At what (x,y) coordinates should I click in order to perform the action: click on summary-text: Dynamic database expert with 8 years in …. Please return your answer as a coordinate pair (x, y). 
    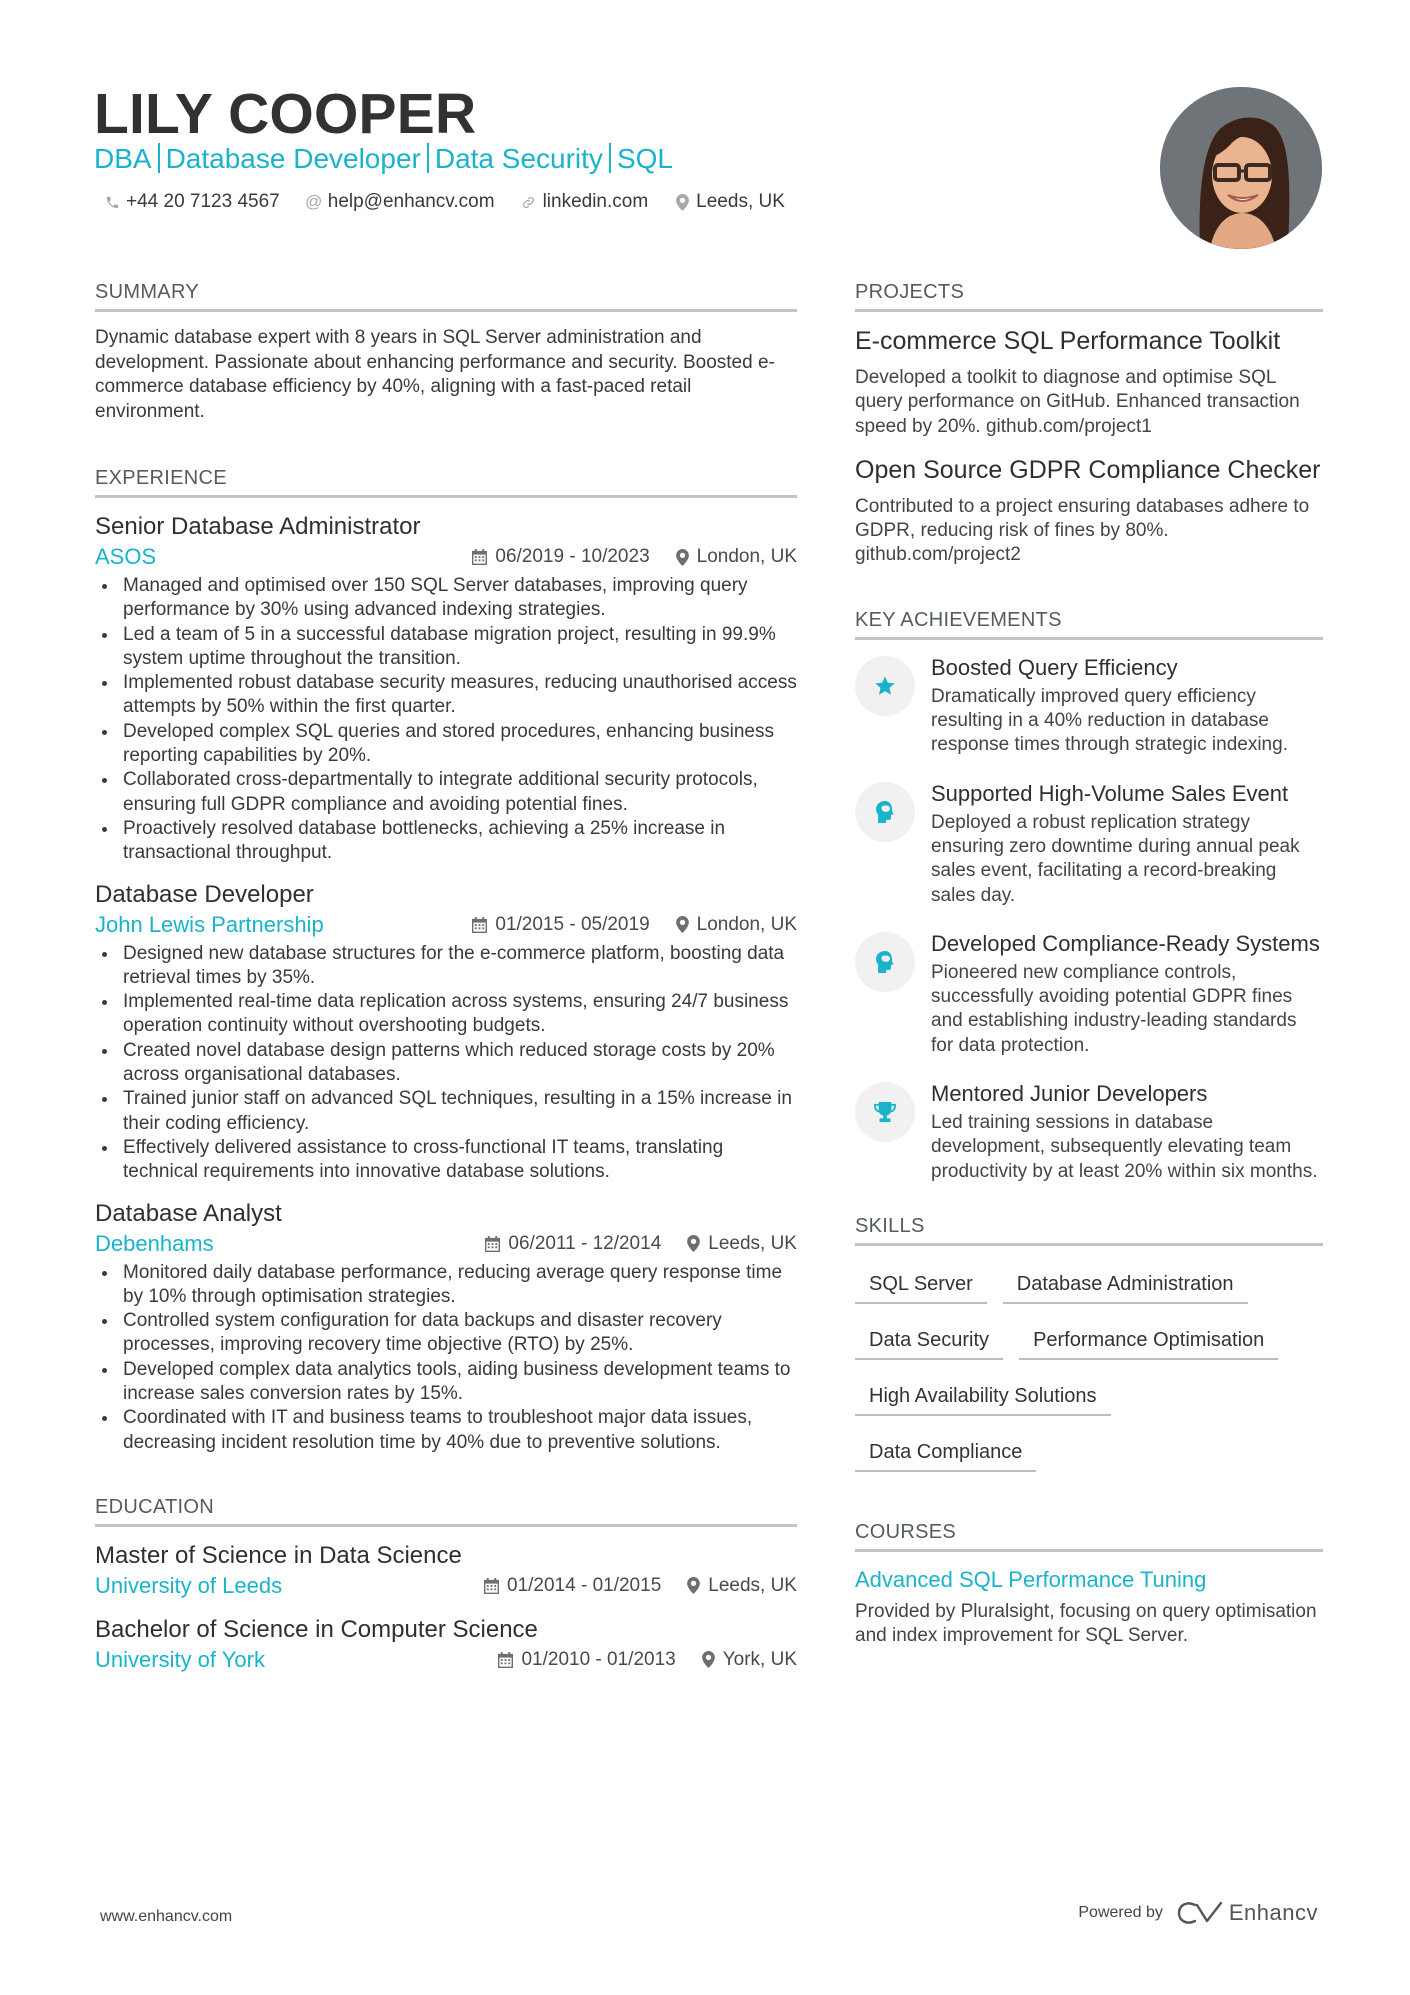
    Looking at the image, I should click on (435, 374).